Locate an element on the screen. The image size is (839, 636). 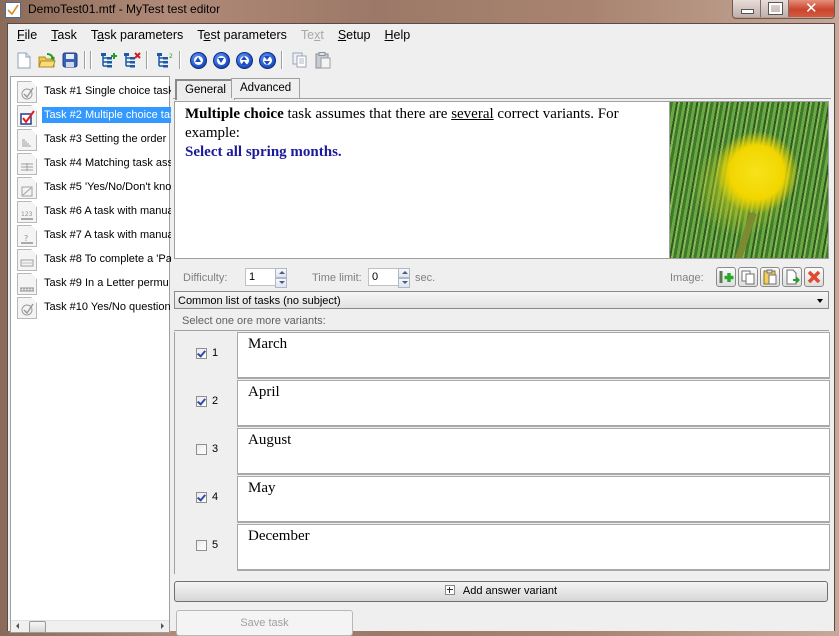
answer-number: 3 is located at coordinates (215, 449).